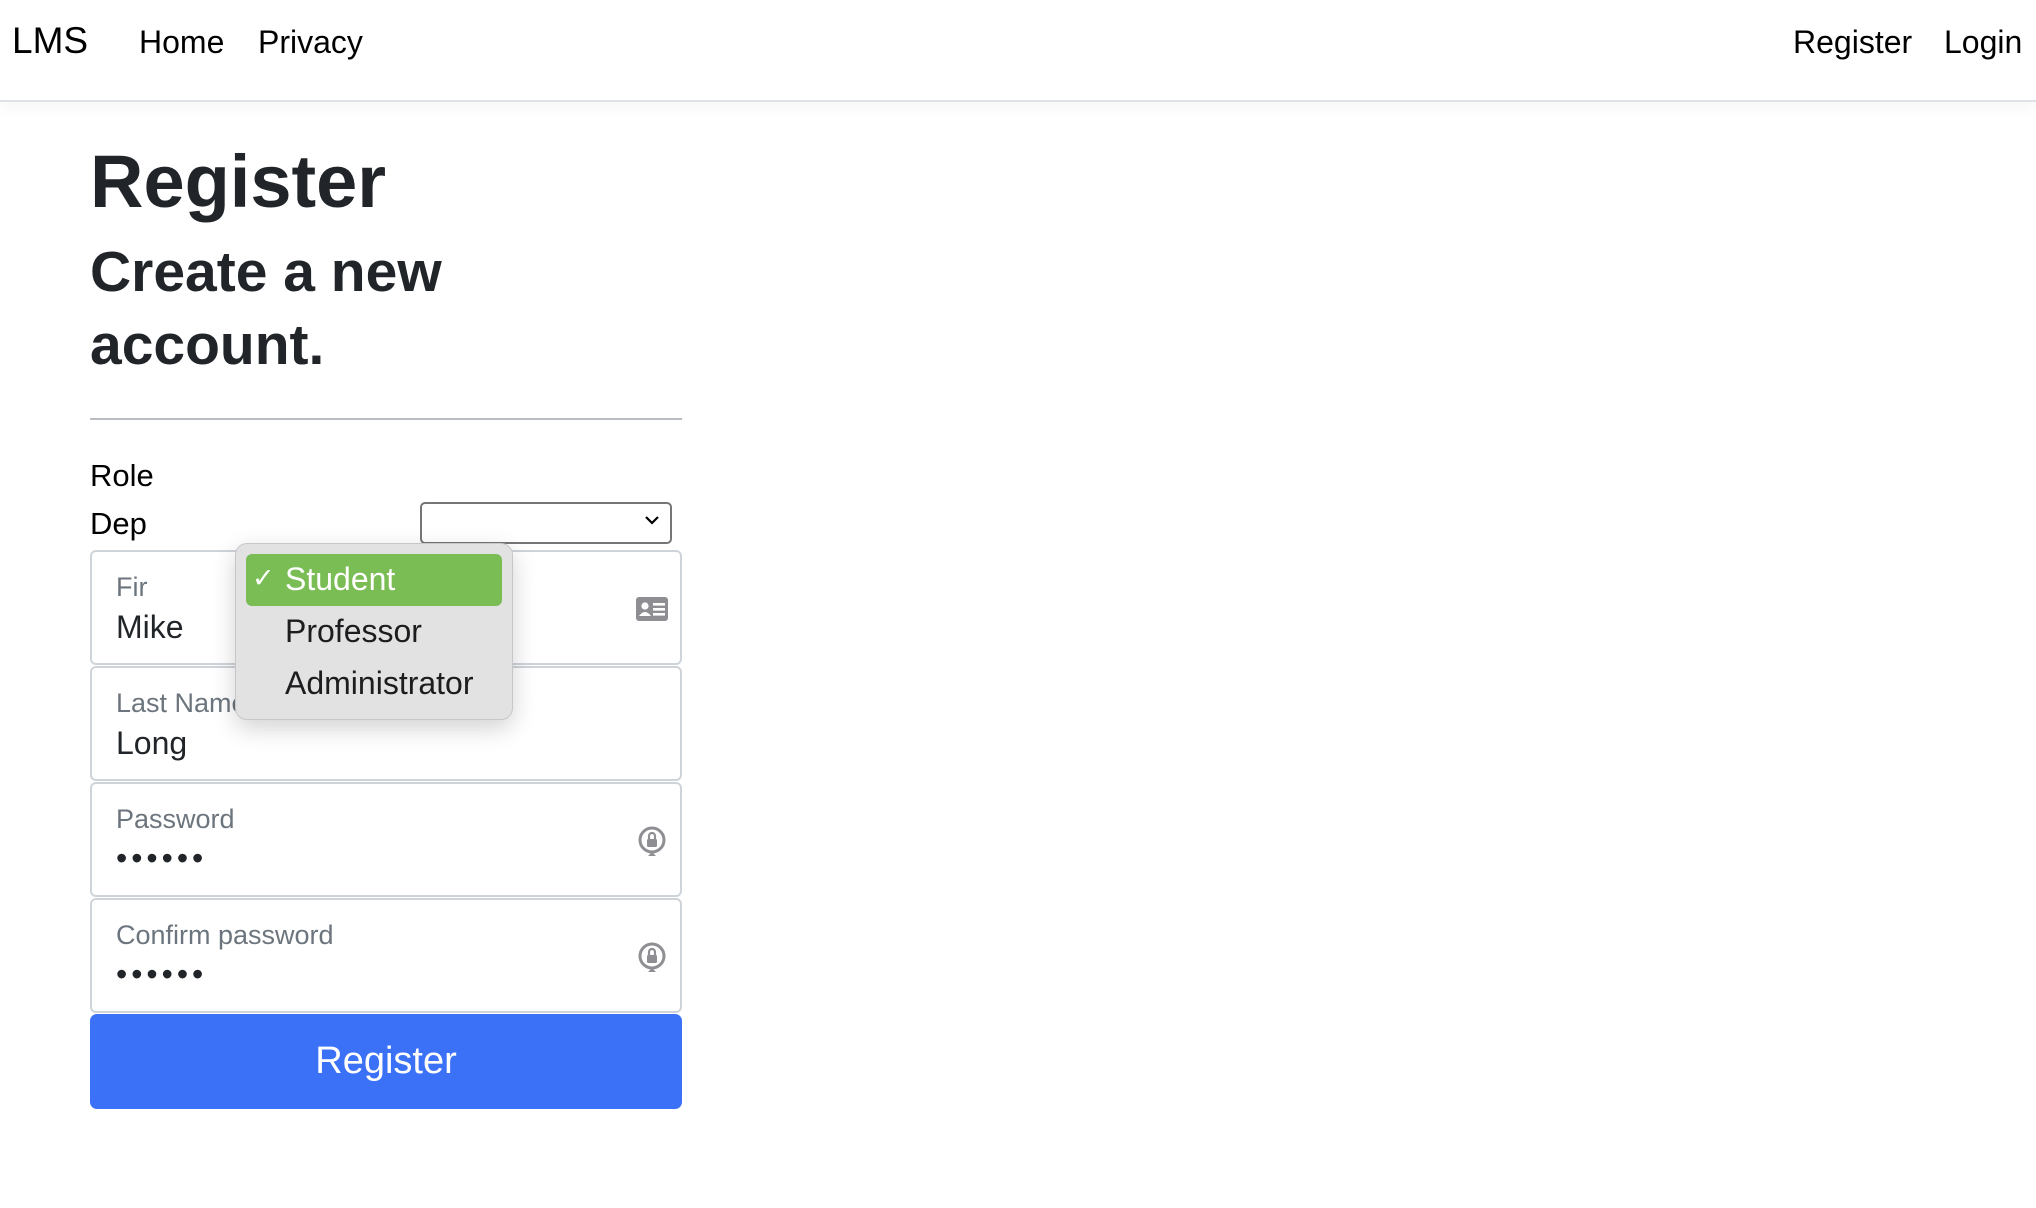 The height and width of the screenshot is (1208, 2036). I want to click on contact-card-icon, so click(652, 609).